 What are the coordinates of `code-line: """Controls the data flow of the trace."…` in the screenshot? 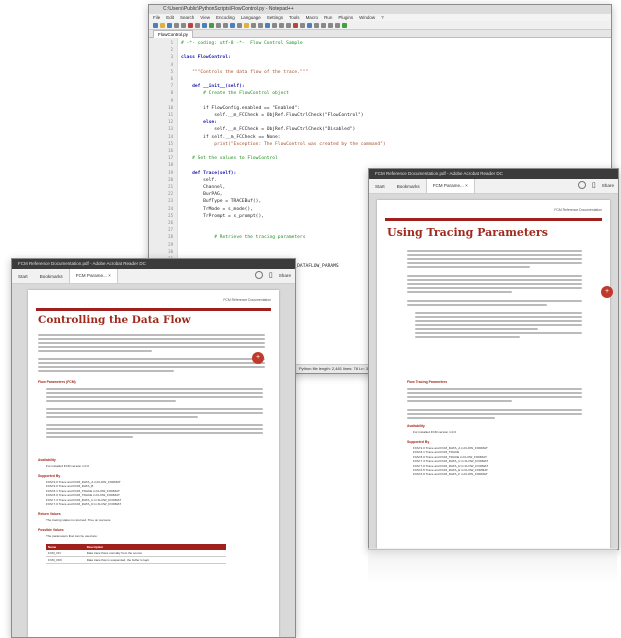 It's located at (394, 72).